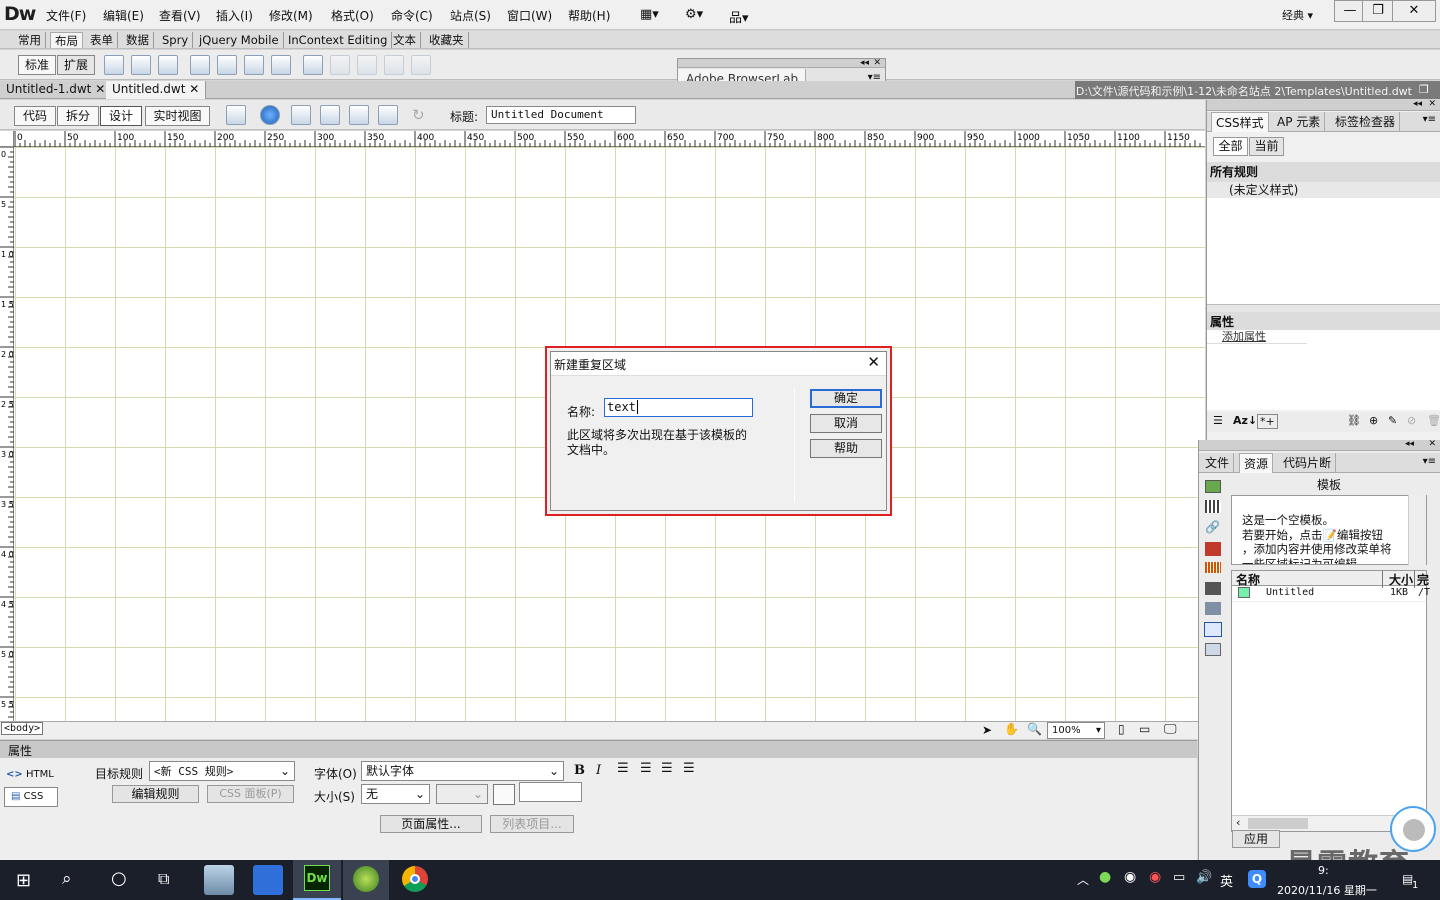  Describe the element at coordinates (1267, 421) in the screenshot. I see `set-props-icon: *+` at that location.